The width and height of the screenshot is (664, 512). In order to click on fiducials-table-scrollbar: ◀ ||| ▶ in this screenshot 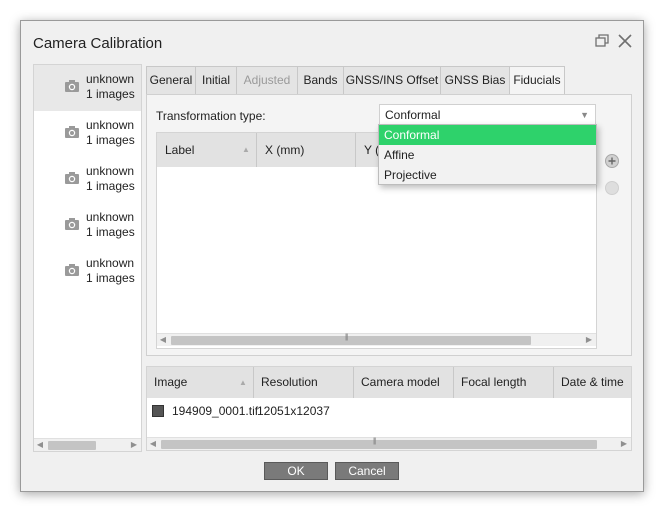, I will do `click(376, 339)`.